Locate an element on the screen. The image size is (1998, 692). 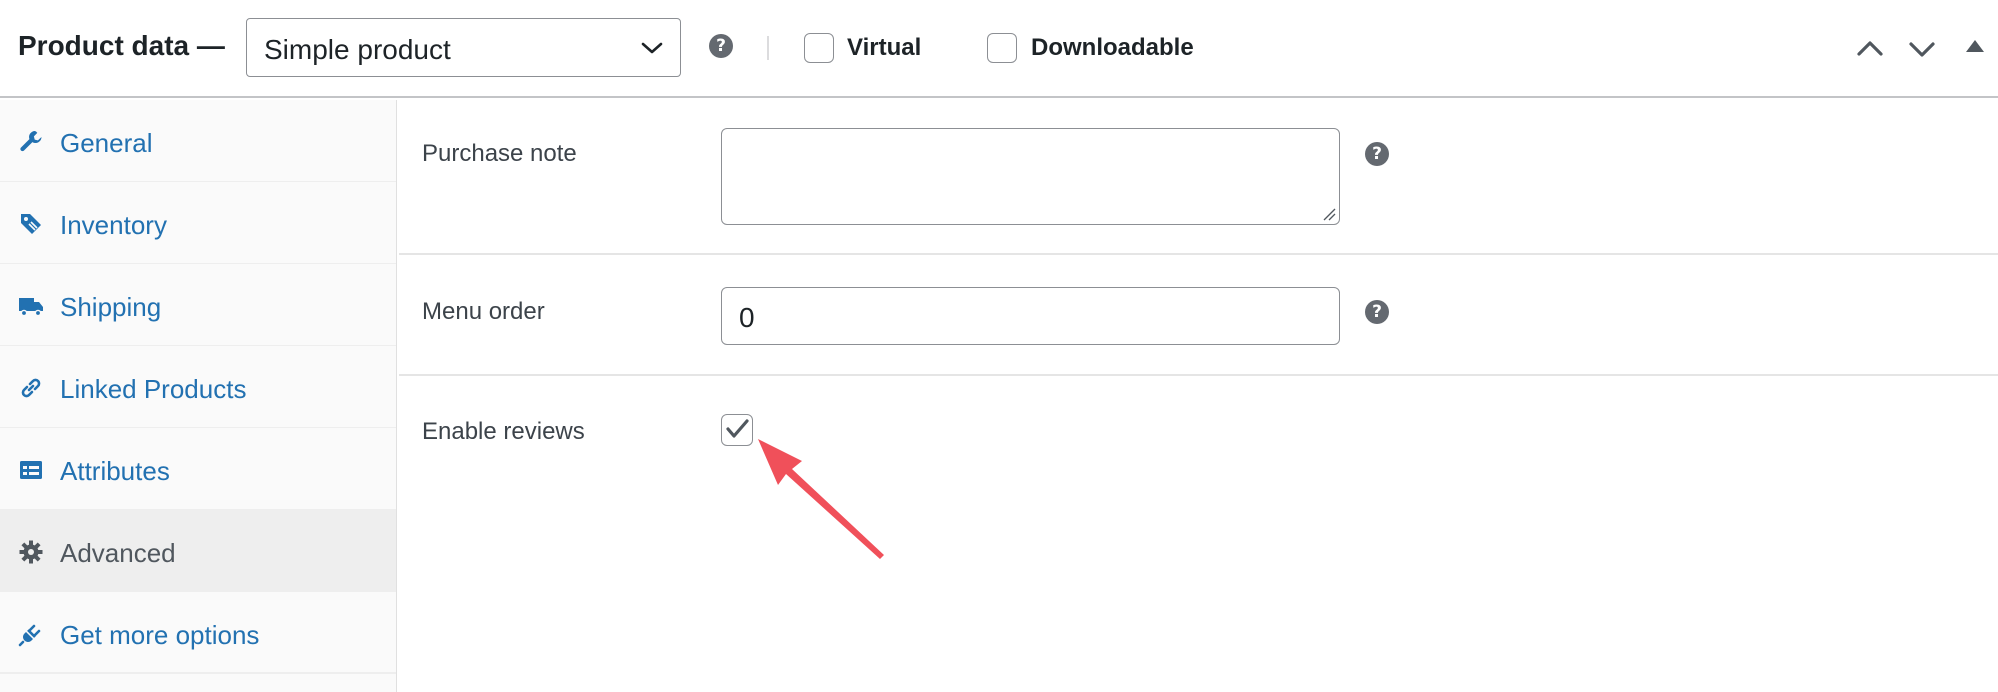
plugin-icon is located at coordinates (29, 635).